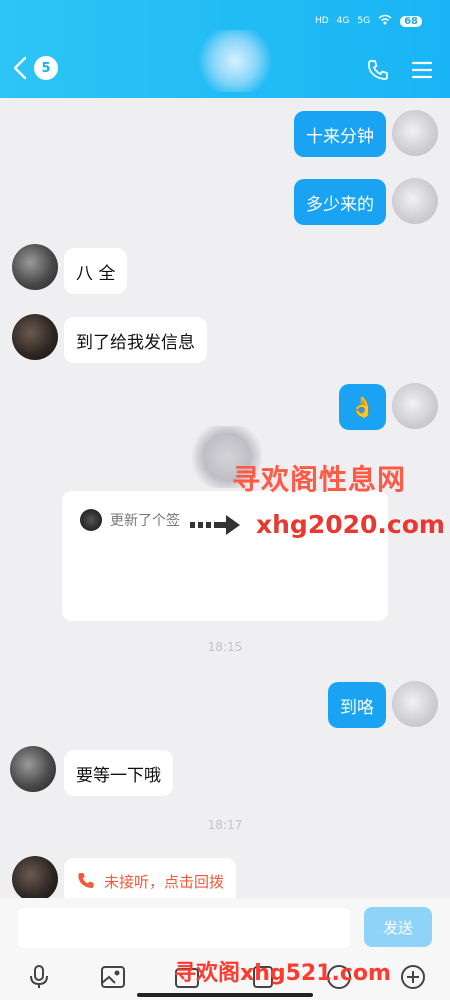 The height and width of the screenshot is (1000, 450). What do you see at coordinates (135, 340) in the screenshot?
I see `message-bubble-incoming: 到了给我发信息` at bounding box center [135, 340].